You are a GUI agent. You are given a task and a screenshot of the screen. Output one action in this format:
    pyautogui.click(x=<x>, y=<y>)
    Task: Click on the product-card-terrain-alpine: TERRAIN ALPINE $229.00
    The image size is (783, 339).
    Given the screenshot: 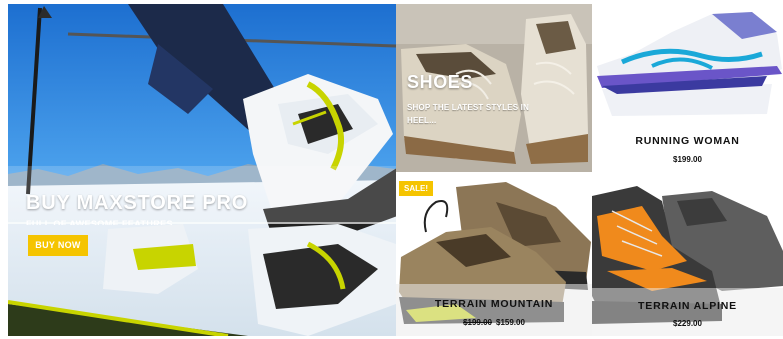 What is the action you would take?
    pyautogui.click(x=687, y=256)
    